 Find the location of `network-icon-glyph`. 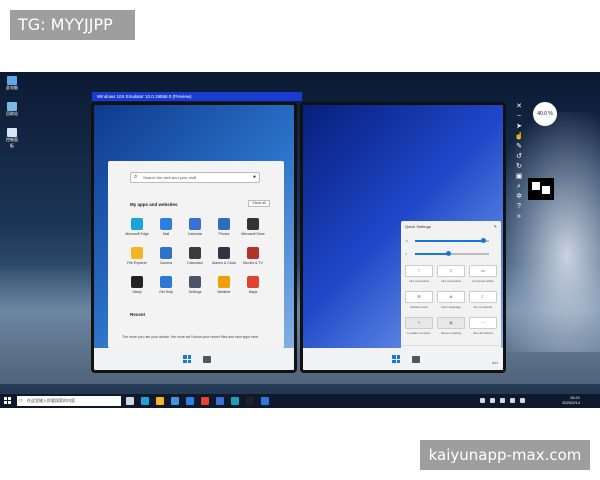

network-icon-glyph is located at coordinates (12, 106).